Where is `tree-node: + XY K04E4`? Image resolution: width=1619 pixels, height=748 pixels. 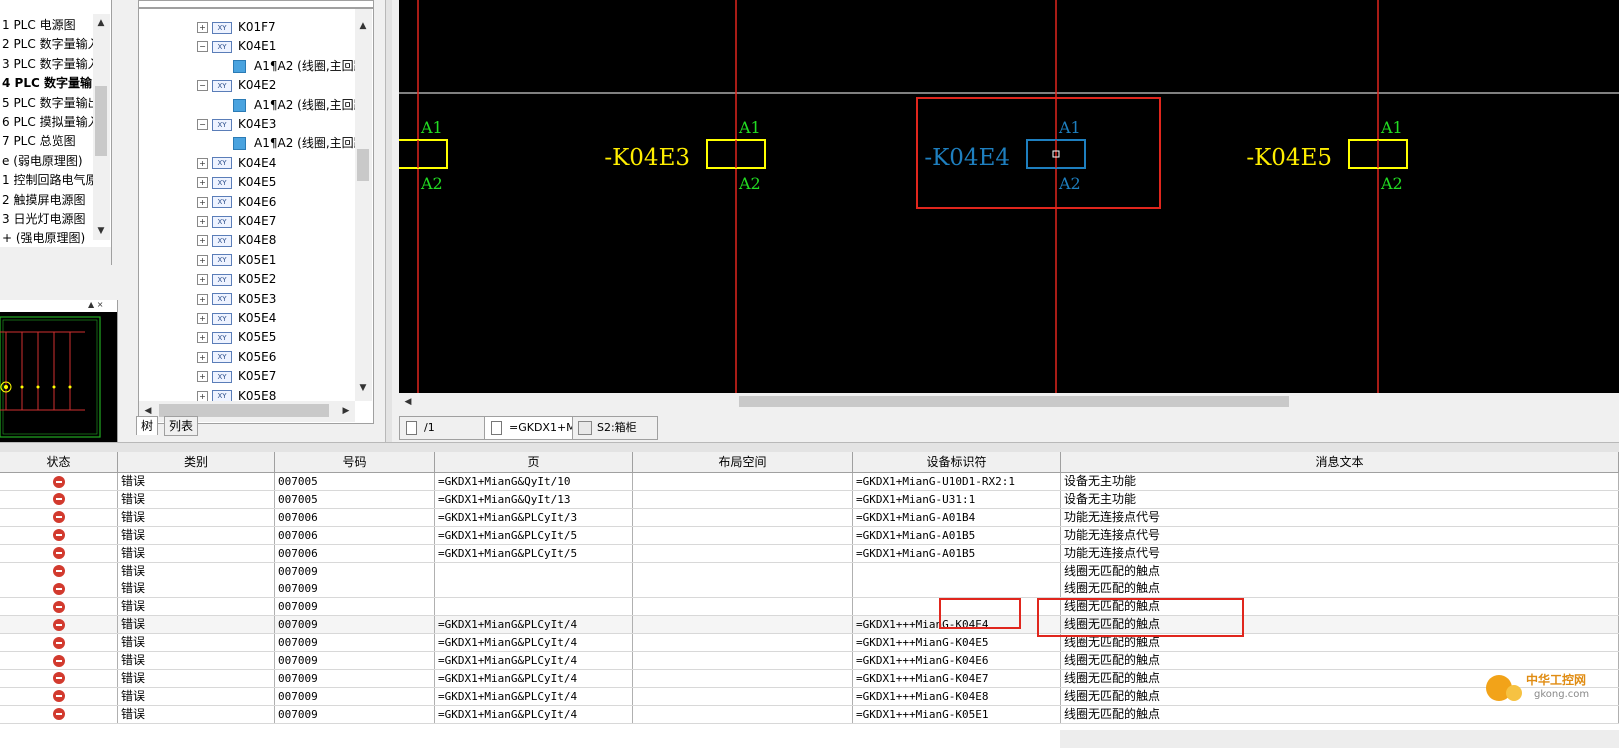 tree-node: + XY K04E4 is located at coordinates (236, 163).